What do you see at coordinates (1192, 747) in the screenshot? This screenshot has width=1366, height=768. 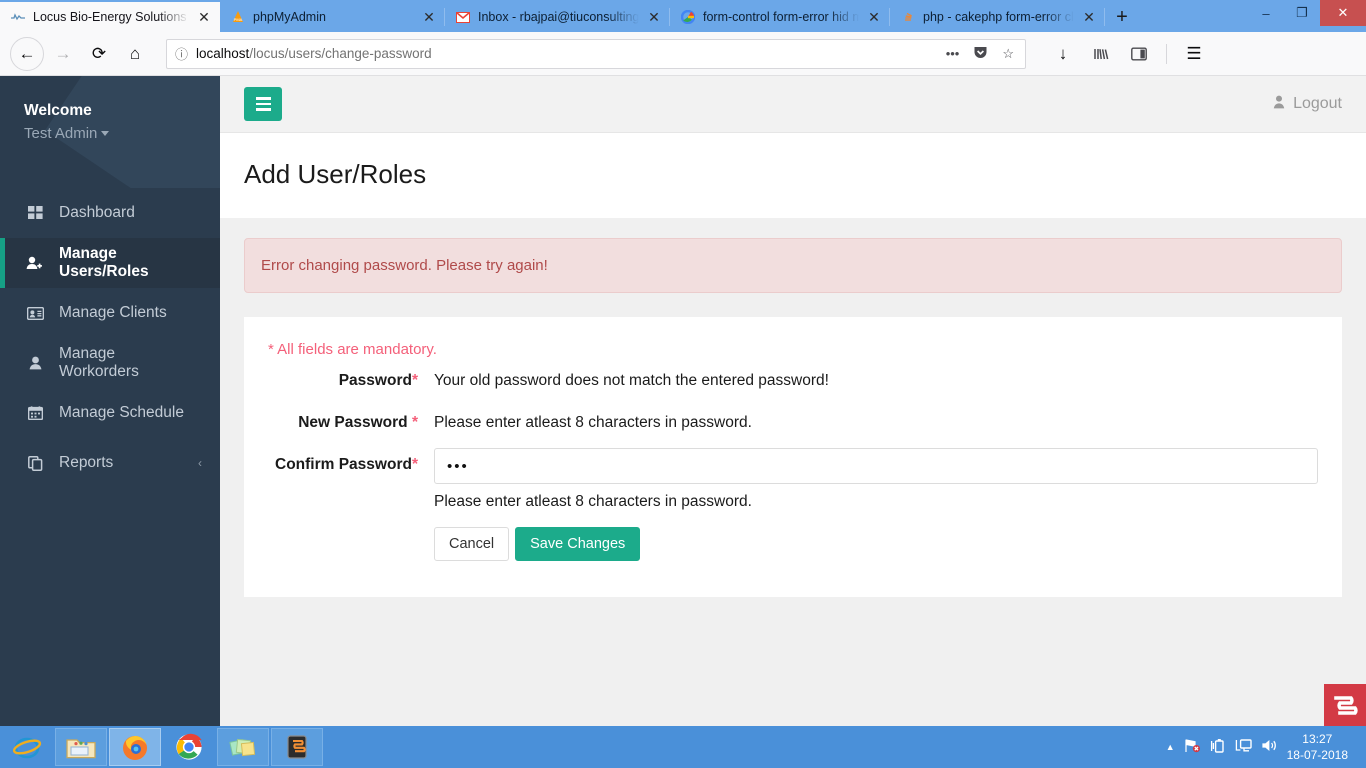 I see `network-icon` at bounding box center [1192, 747].